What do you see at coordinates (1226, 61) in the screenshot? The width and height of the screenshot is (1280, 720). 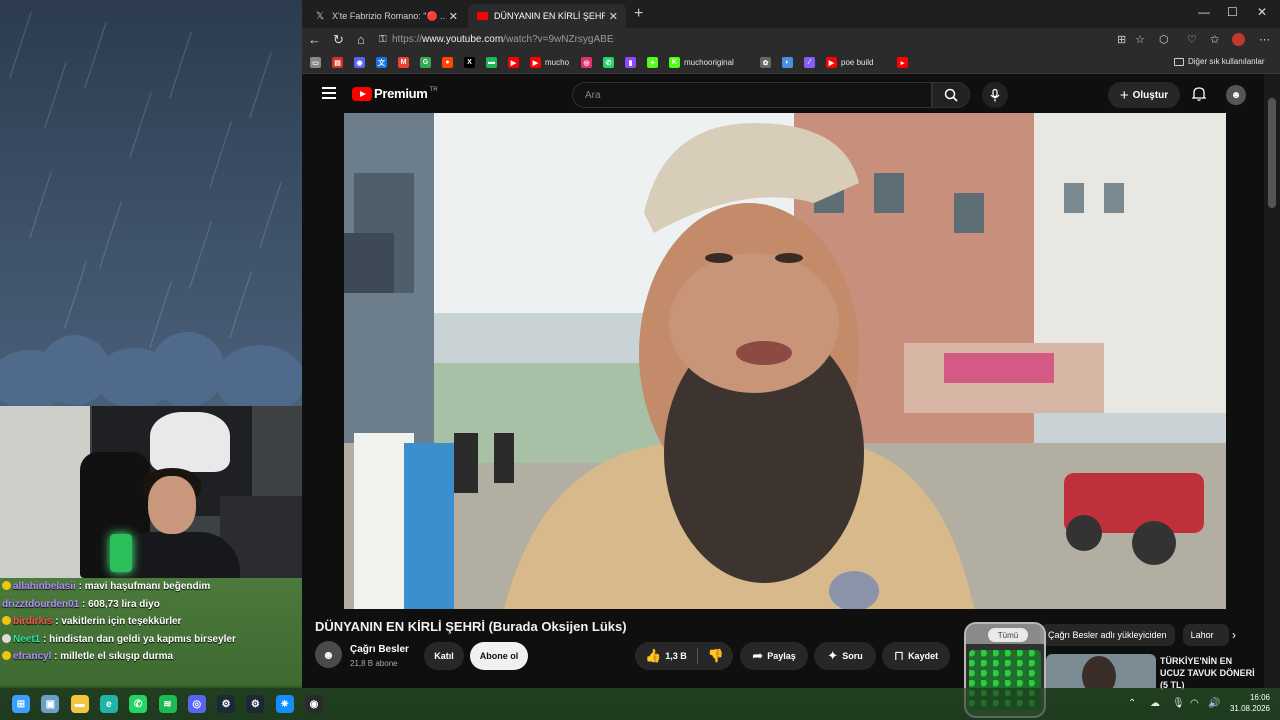 I see `other-bookmarks-label: Diğer sık kullanılanlar` at bounding box center [1226, 61].